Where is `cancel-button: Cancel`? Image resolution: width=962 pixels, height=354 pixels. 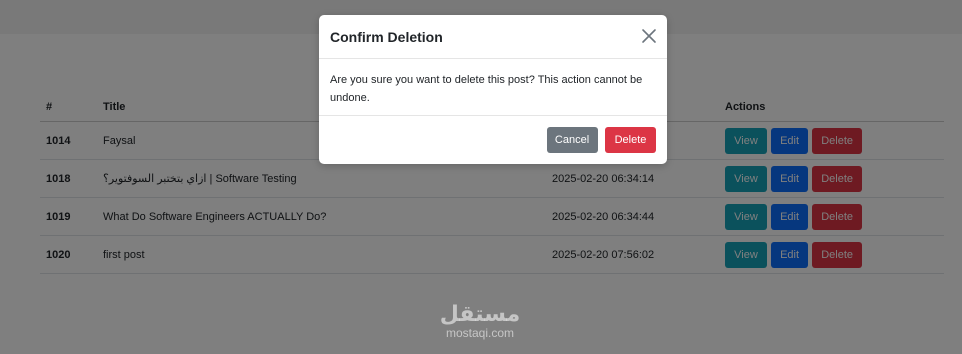 cancel-button: Cancel is located at coordinates (572, 140).